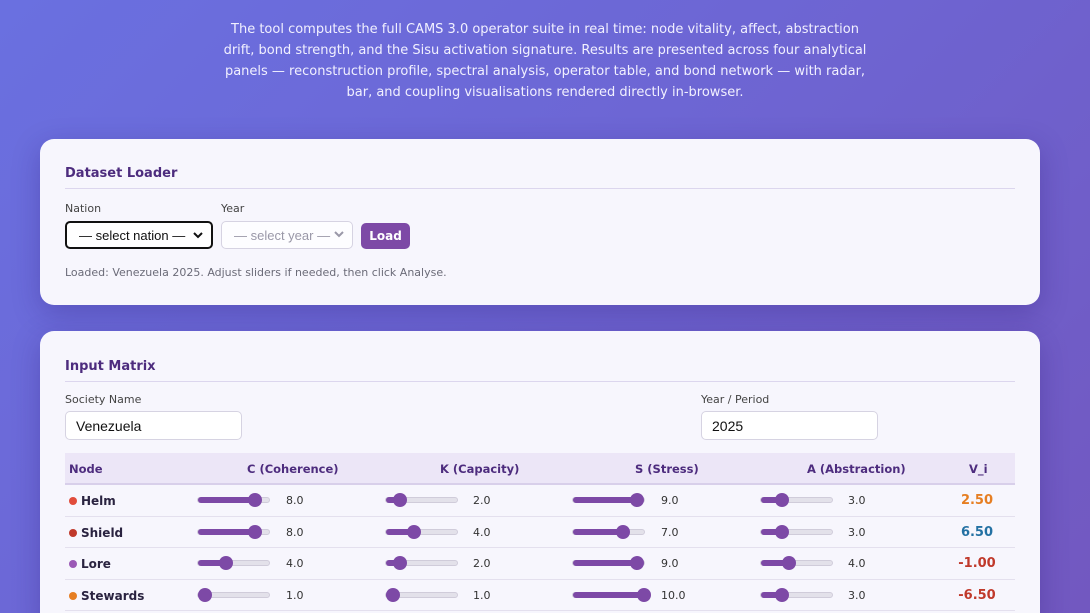 Image resolution: width=1090 pixels, height=613 pixels. Describe the element at coordinates (153, 425) in the screenshot. I see `society-name-input: Venezuela` at that location.